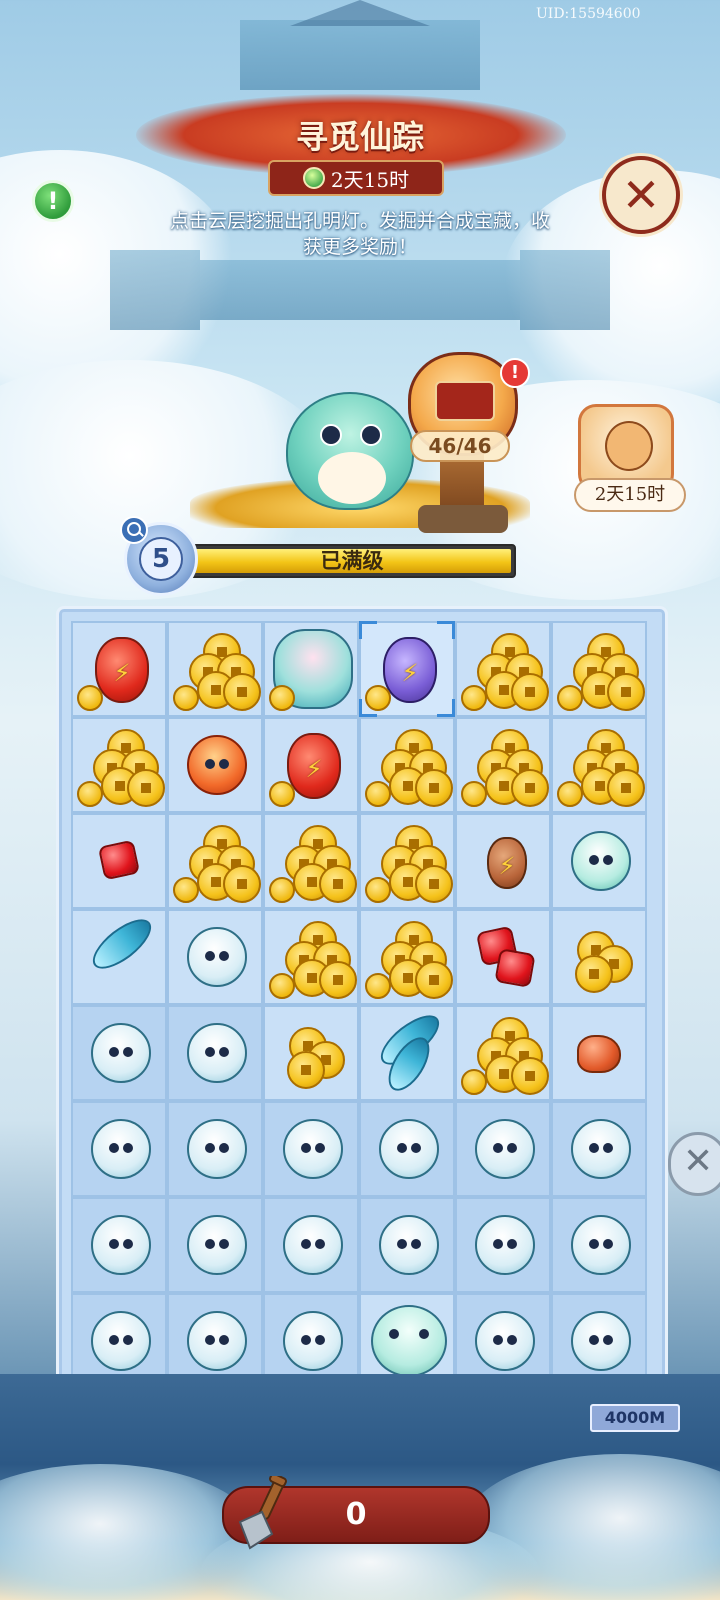  I want to click on fire-sprite-icon, so click(217, 765).